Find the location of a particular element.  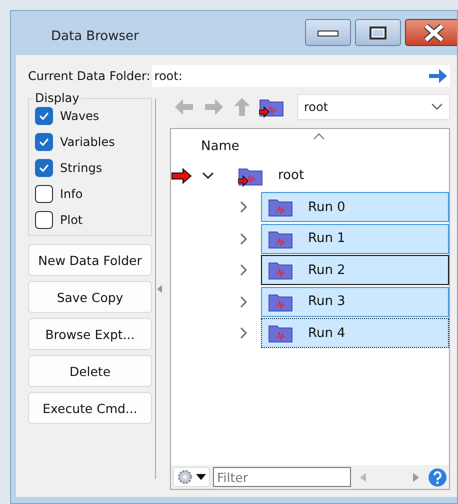

folder-dropdown: root is located at coordinates (373, 107).